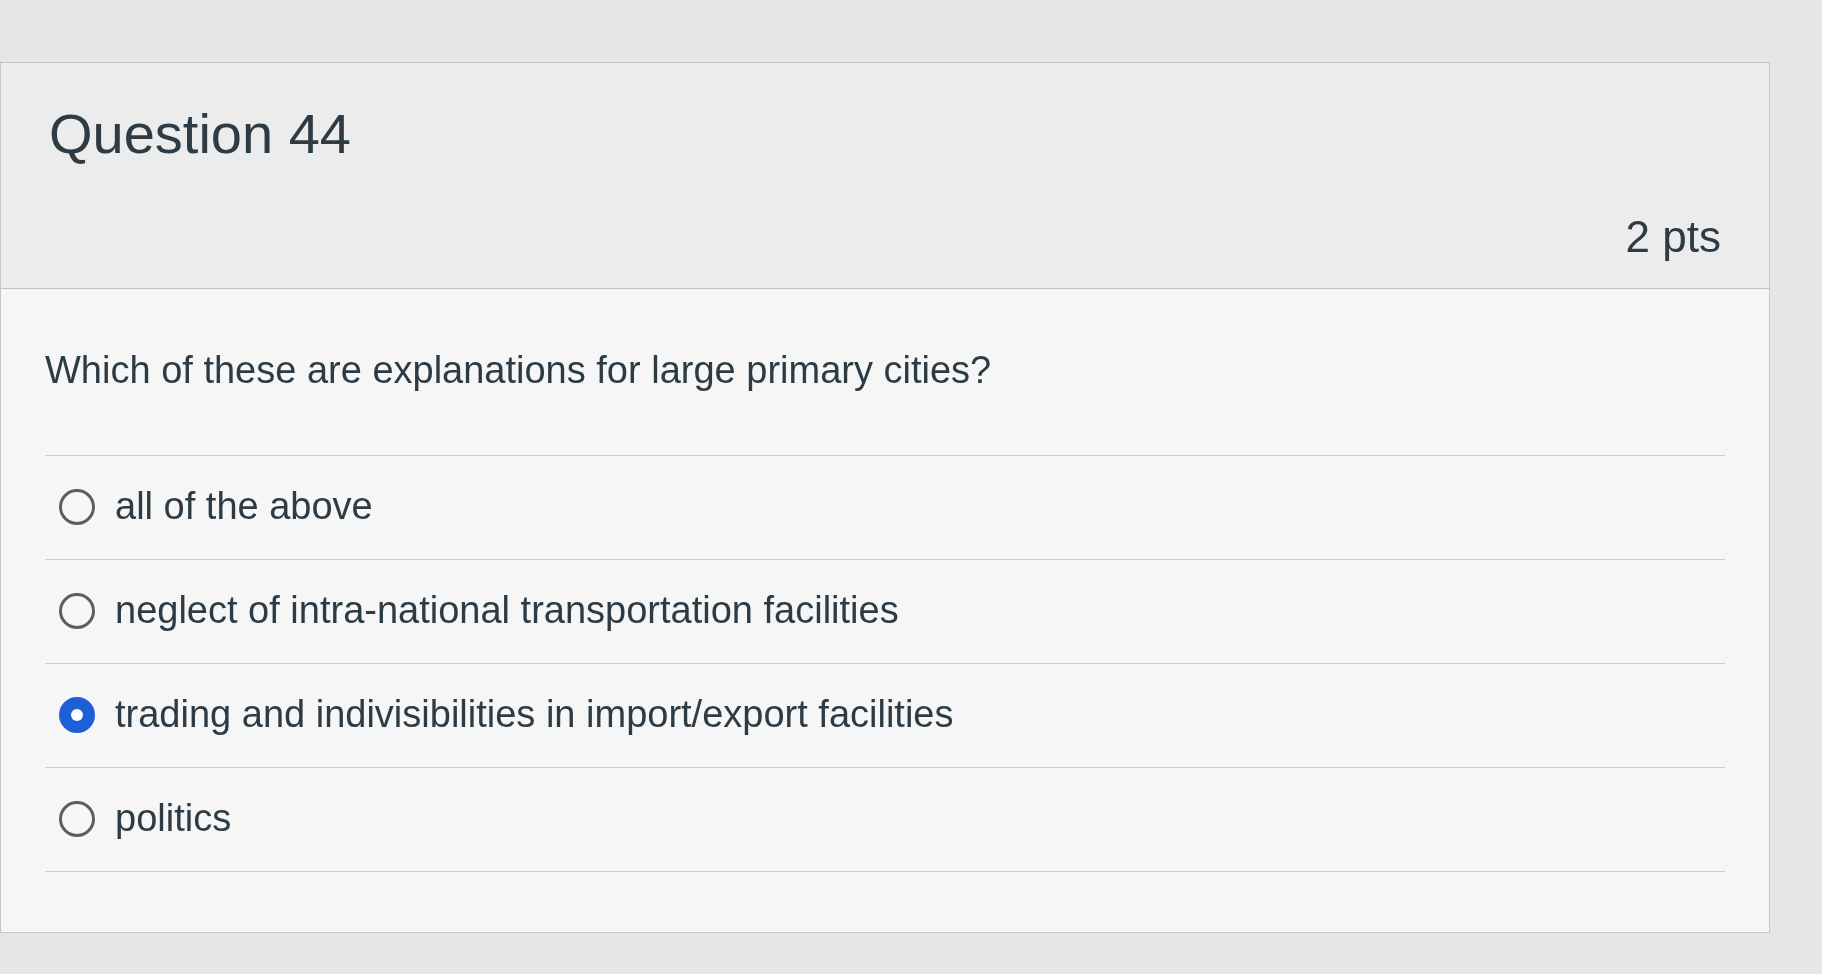 Image resolution: width=1822 pixels, height=974 pixels. What do you see at coordinates (507, 611) in the screenshot?
I see `option-label: neglect of intra-national transportation facilities` at bounding box center [507, 611].